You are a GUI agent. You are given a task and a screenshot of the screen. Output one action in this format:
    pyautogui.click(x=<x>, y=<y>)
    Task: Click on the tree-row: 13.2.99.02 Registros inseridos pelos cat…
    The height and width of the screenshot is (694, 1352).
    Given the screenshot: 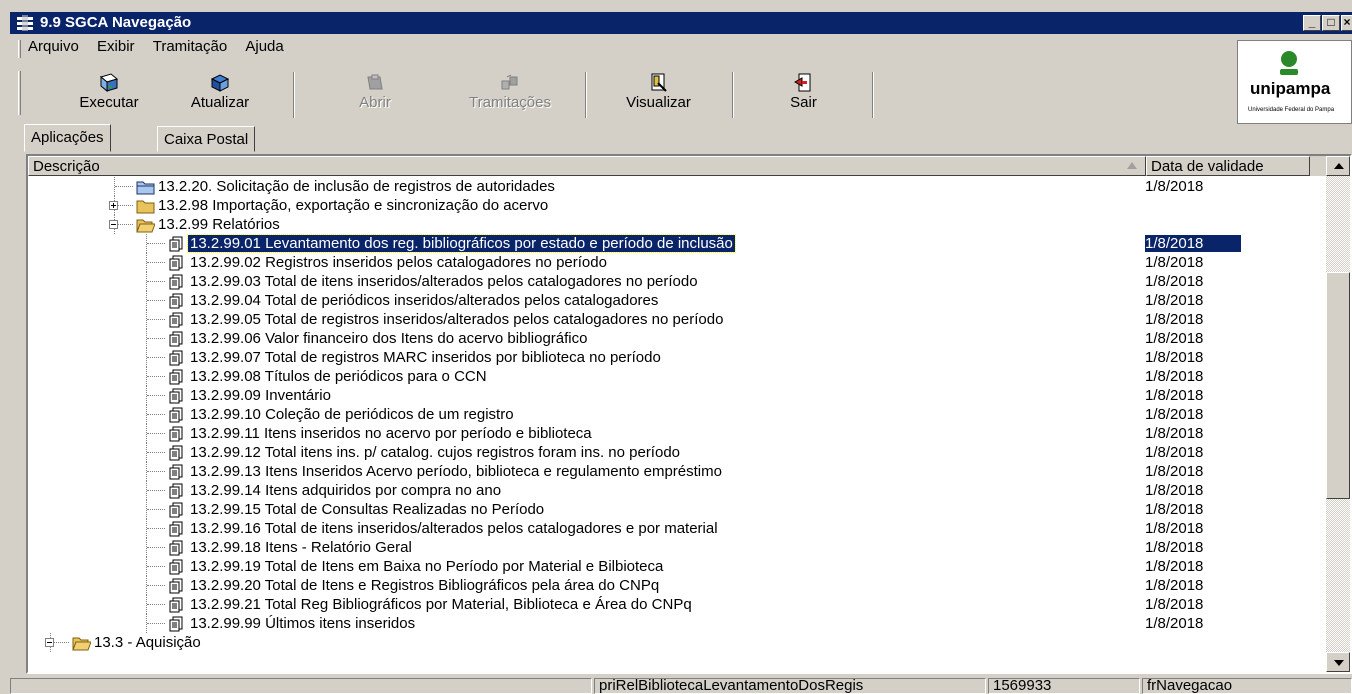 What is the action you would take?
    pyautogui.click(x=678, y=262)
    